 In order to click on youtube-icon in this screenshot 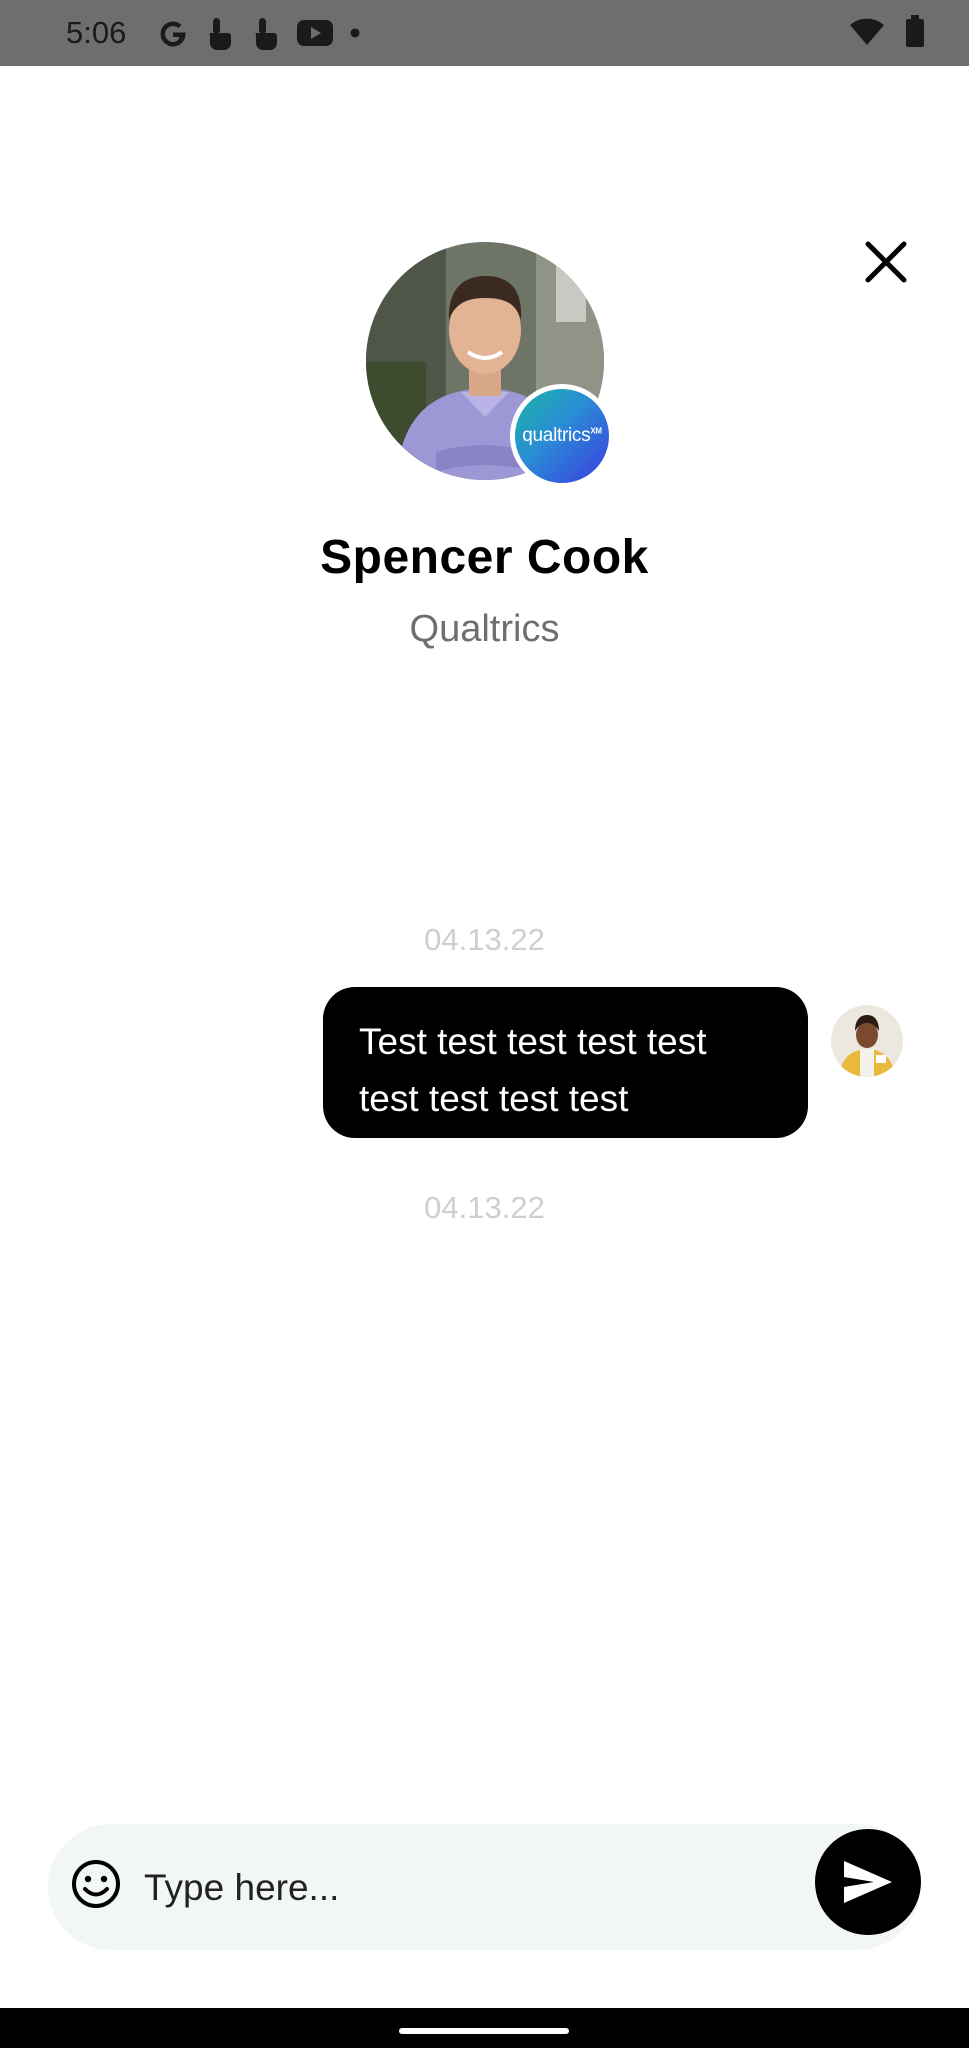, I will do `click(315, 33)`.